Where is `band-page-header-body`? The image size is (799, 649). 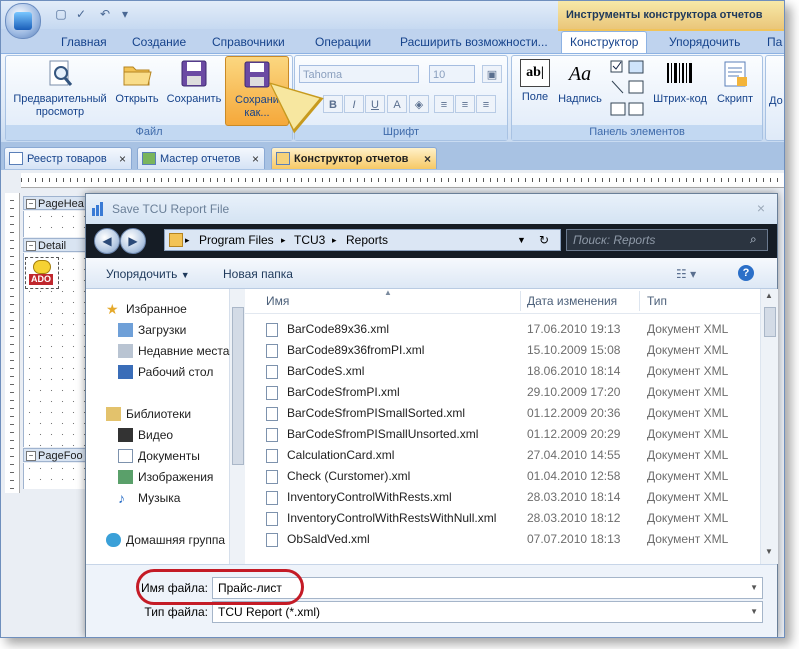 band-page-header-body is located at coordinates (54, 224).